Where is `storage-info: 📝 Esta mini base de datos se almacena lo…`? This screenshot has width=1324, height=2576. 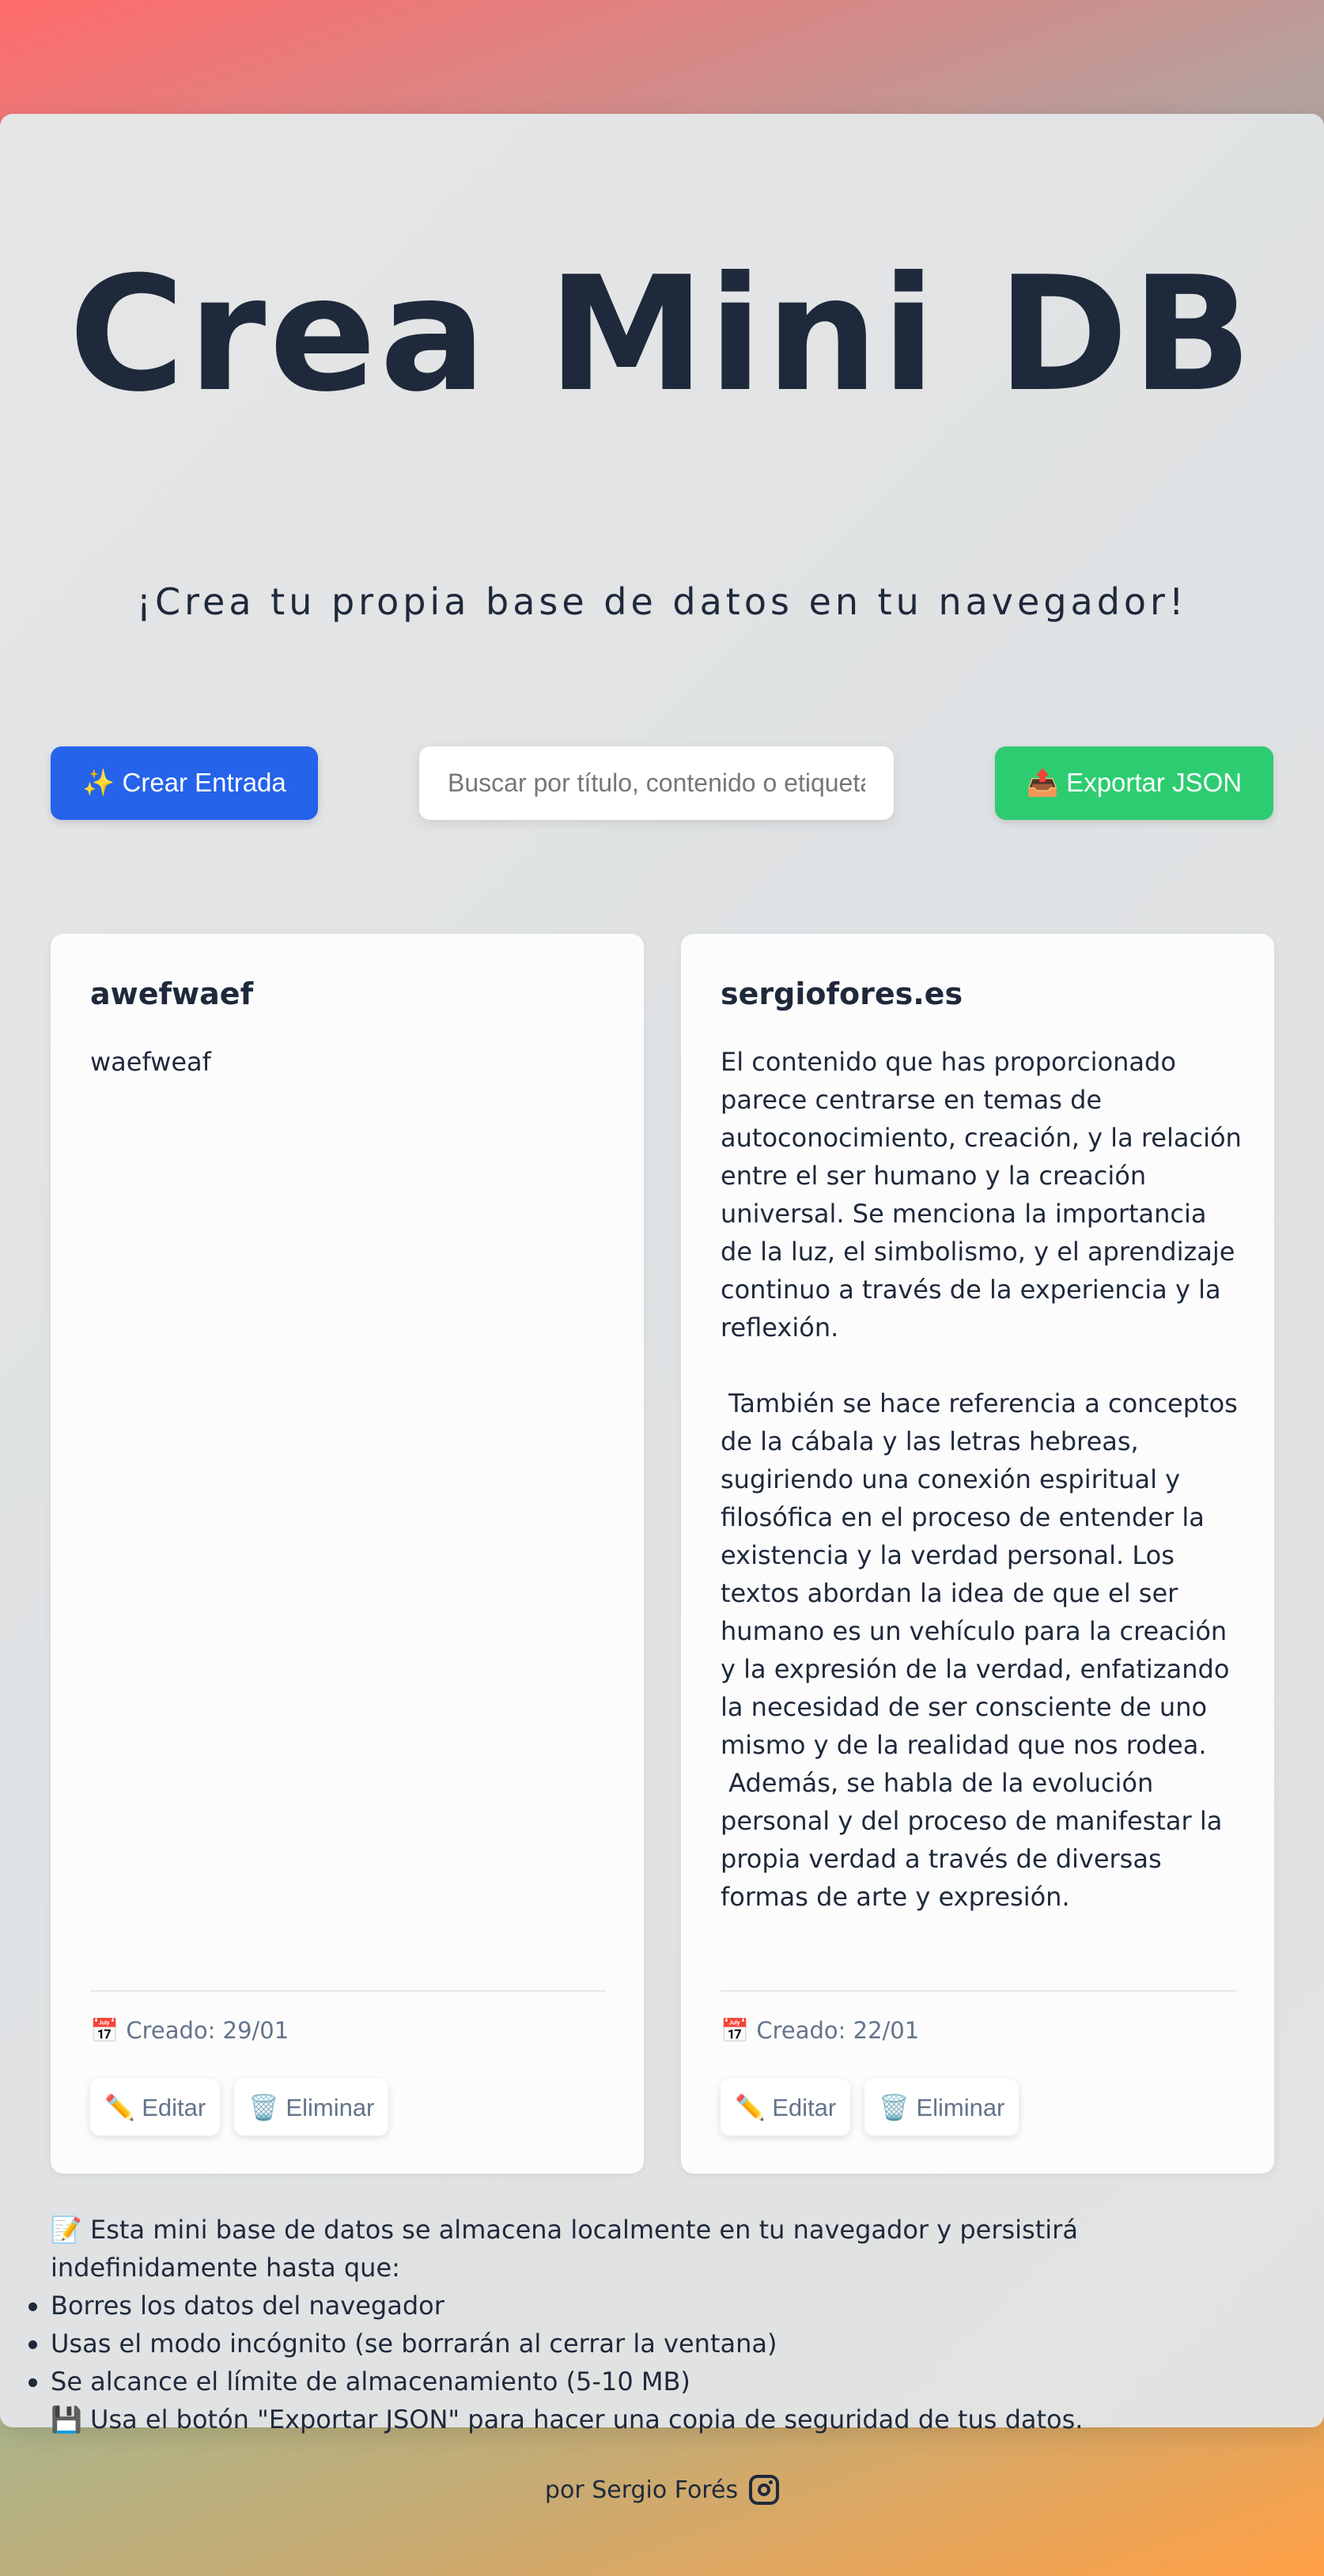 storage-info: 📝 Esta mini base de datos se almacena lo… is located at coordinates (656, 2324).